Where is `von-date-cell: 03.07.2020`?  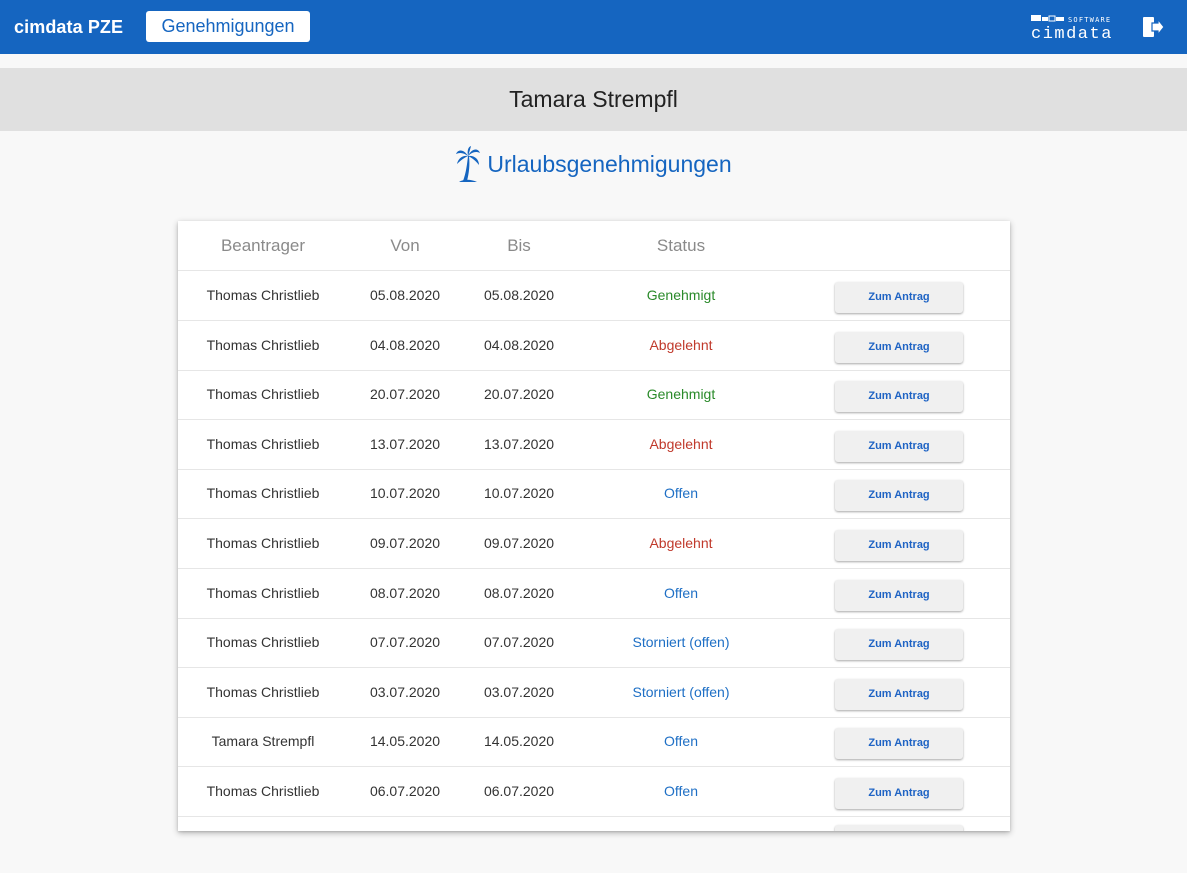 von-date-cell: 03.07.2020 is located at coordinates (405, 691).